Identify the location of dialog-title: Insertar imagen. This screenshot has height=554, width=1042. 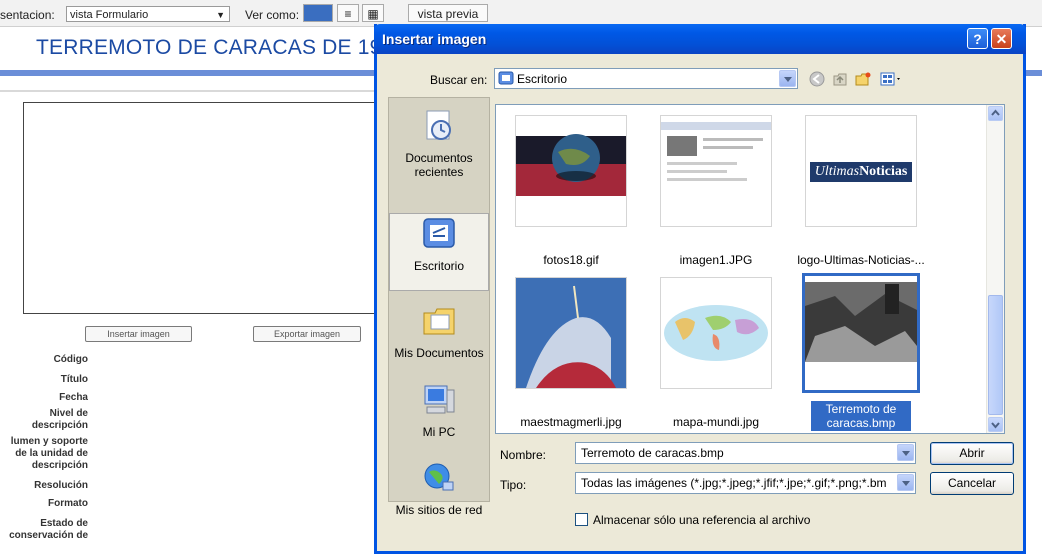
(434, 39).